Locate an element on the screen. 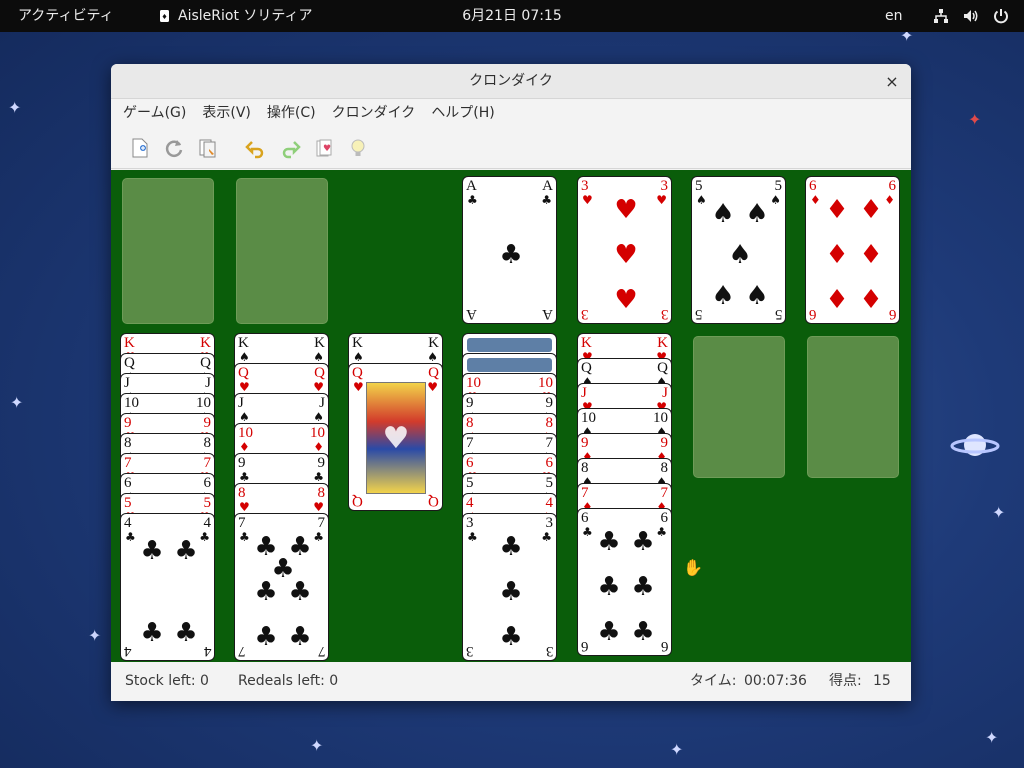 This screenshot has width=1024, height=768. hand-cursor-icon: ✋ is located at coordinates (693, 567).